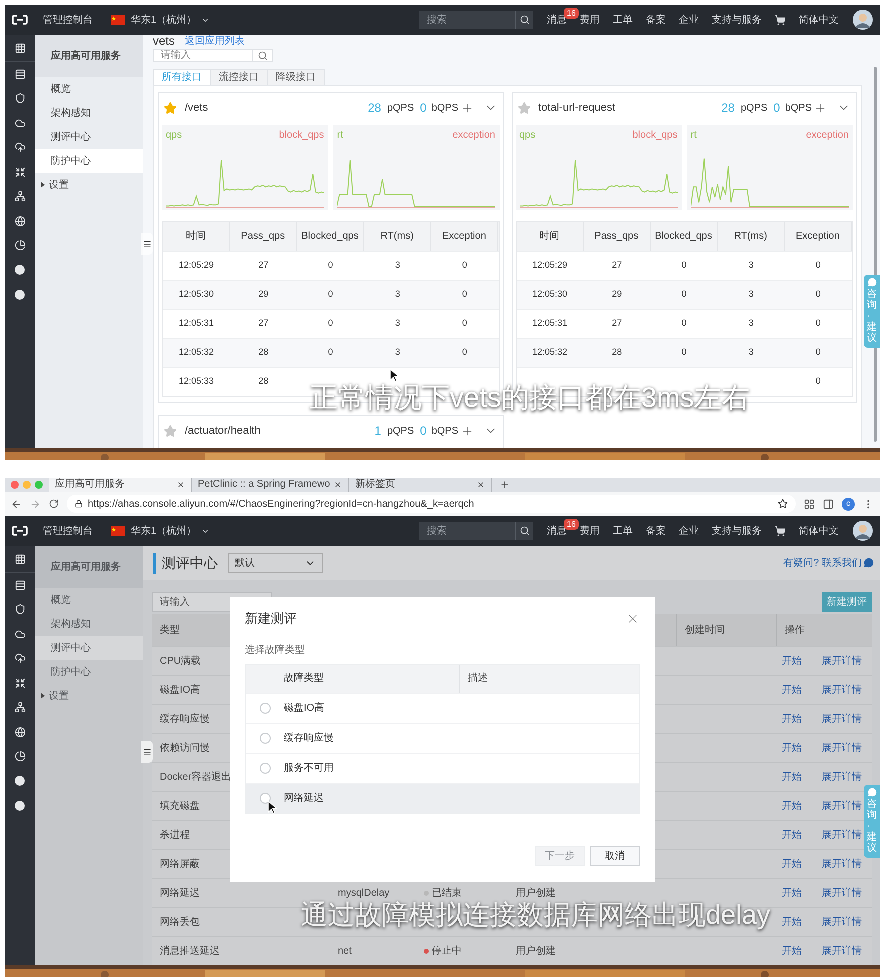 Image resolution: width=884 pixels, height=977 pixels. Describe the element at coordinates (120, 485) in the screenshot. I see `browser-tab: 应用高可用服务` at that location.